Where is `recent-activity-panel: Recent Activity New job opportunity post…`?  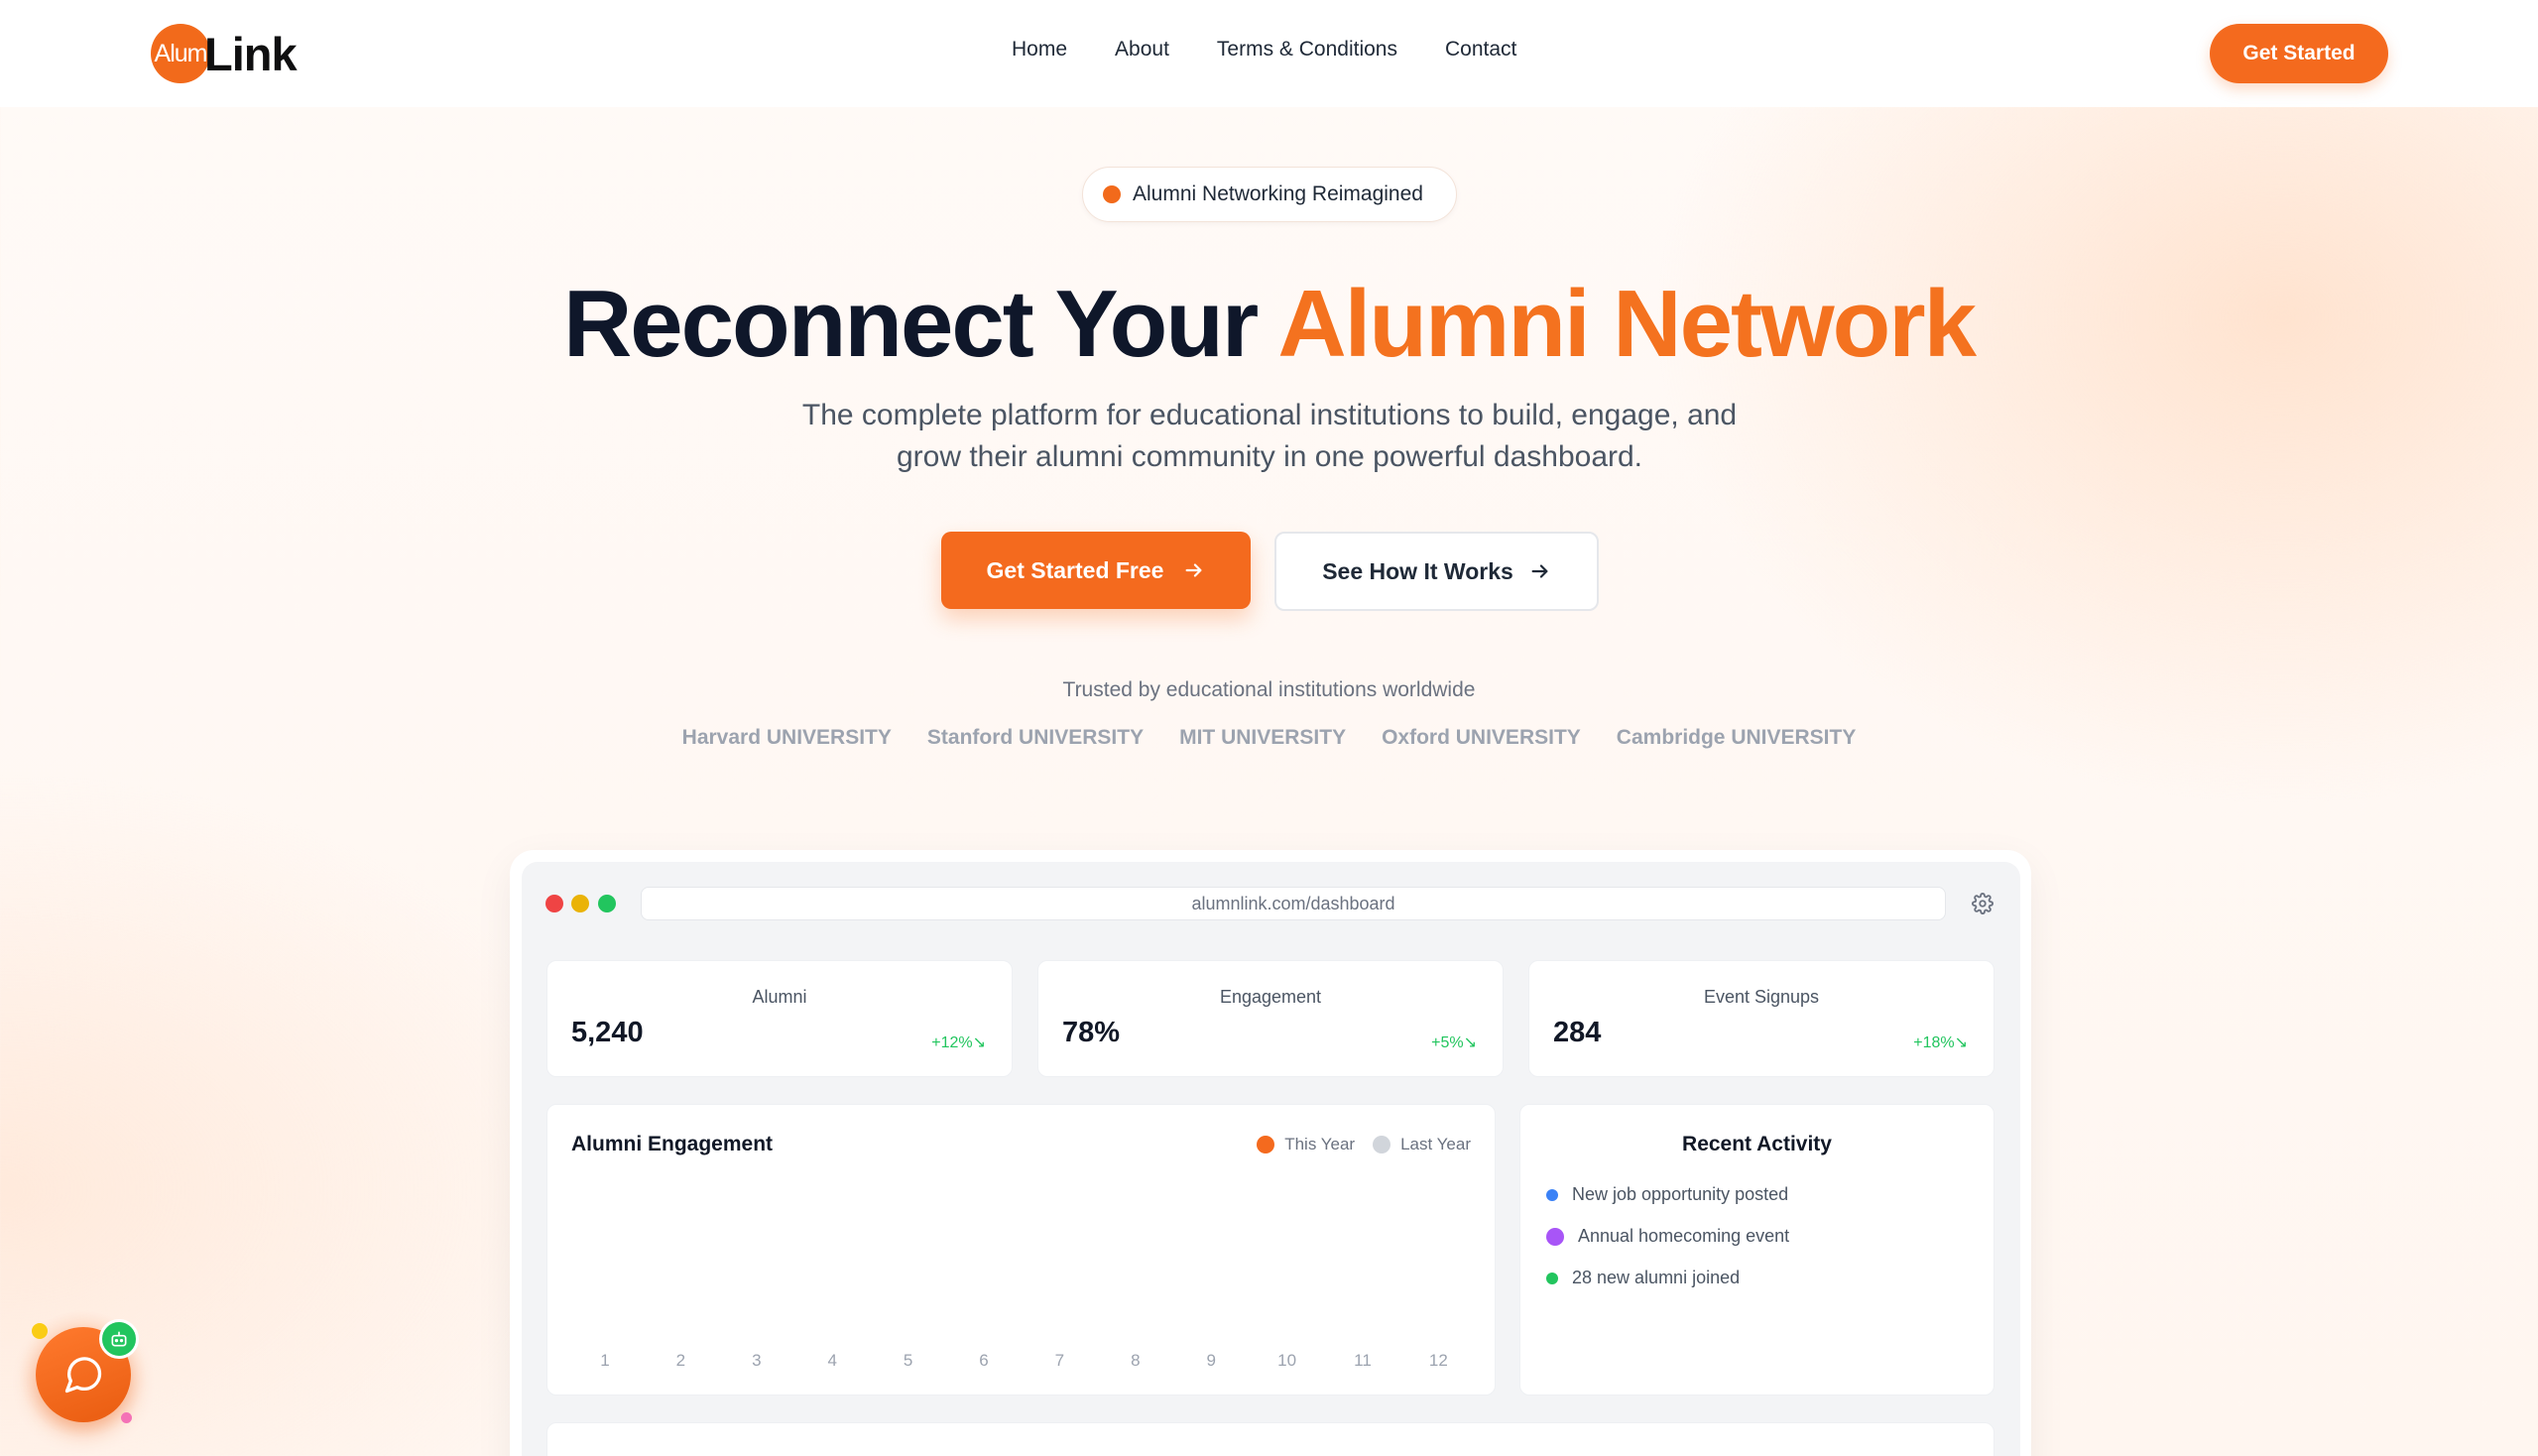
recent-activity-panel: Recent Activity New job opportunity post… is located at coordinates (1756, 1249).